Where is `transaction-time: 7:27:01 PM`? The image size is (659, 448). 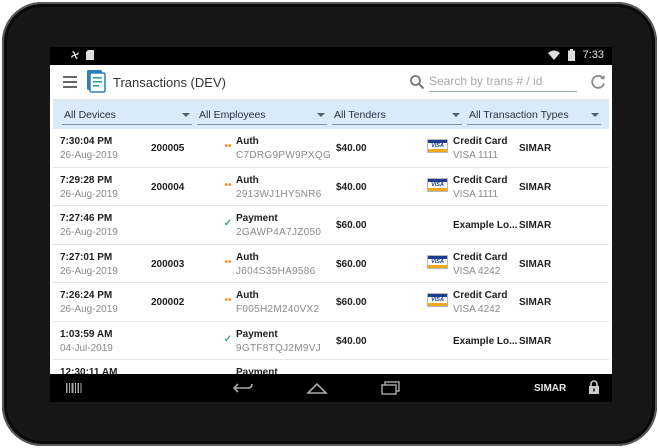
transaction-time: 7:27:01 PM is located at coordinates (86, 257).